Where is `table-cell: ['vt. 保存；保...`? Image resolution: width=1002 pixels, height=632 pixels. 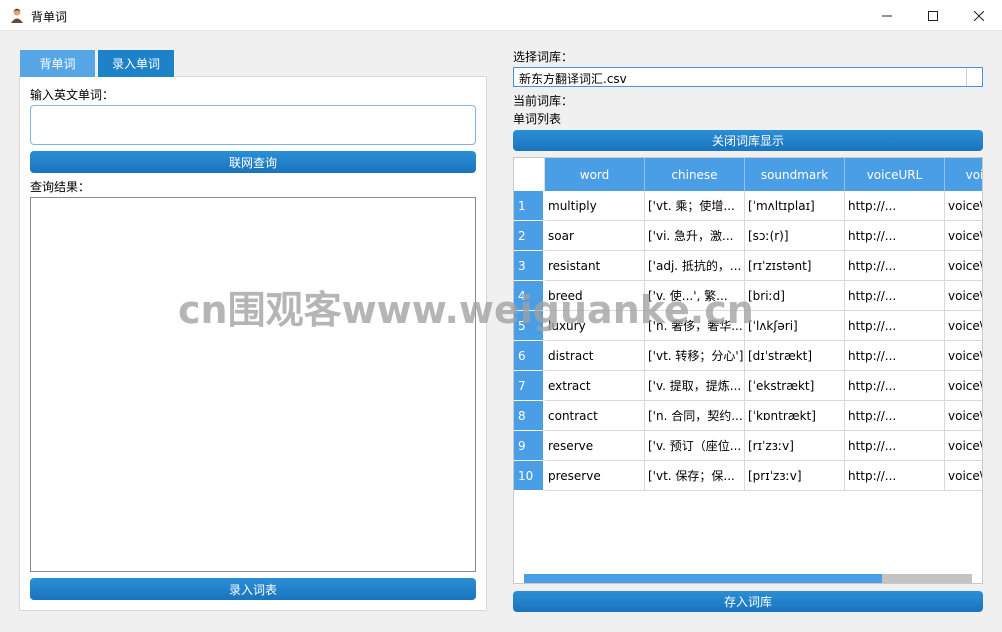 table-cell: ['vt. 保存；保... is located at coordinates (695, 476).